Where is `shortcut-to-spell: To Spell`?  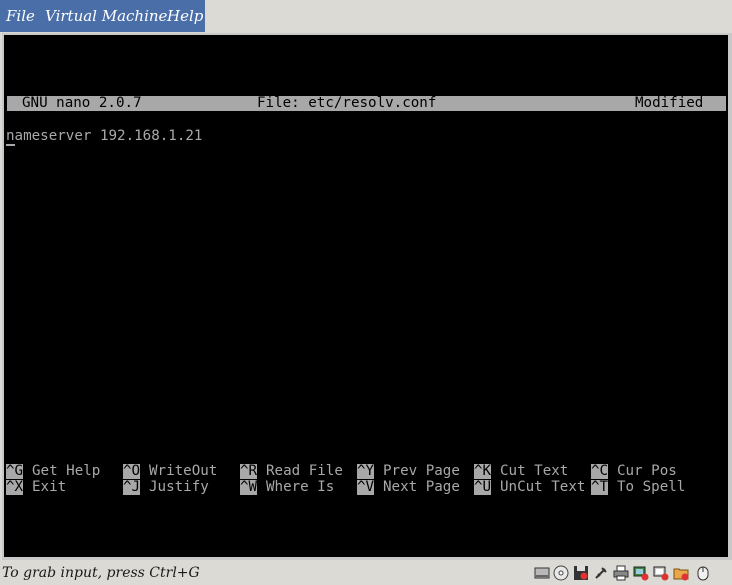
shortcut-to-spell: To Spell is located at coordinates (651, 487).